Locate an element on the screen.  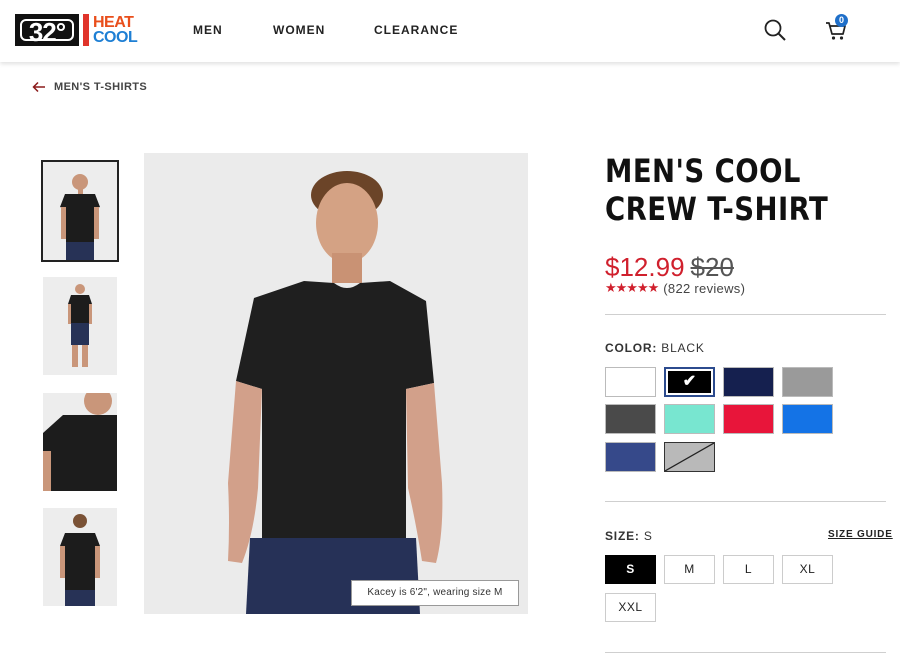
model-size-caption: Kacey is 6'2", wearing size M is located at coordinates (435, 593).